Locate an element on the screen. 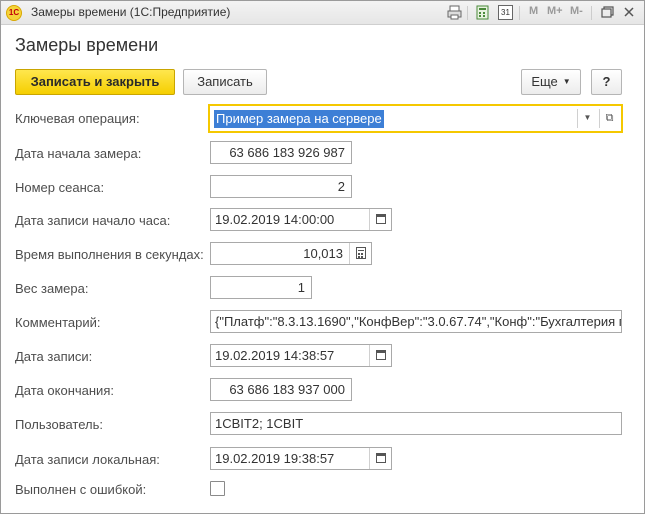 The width and height of the screenshot is (645, 514). end-date-field: 63 686 183 937 000 is located at coordinates (281, 389).